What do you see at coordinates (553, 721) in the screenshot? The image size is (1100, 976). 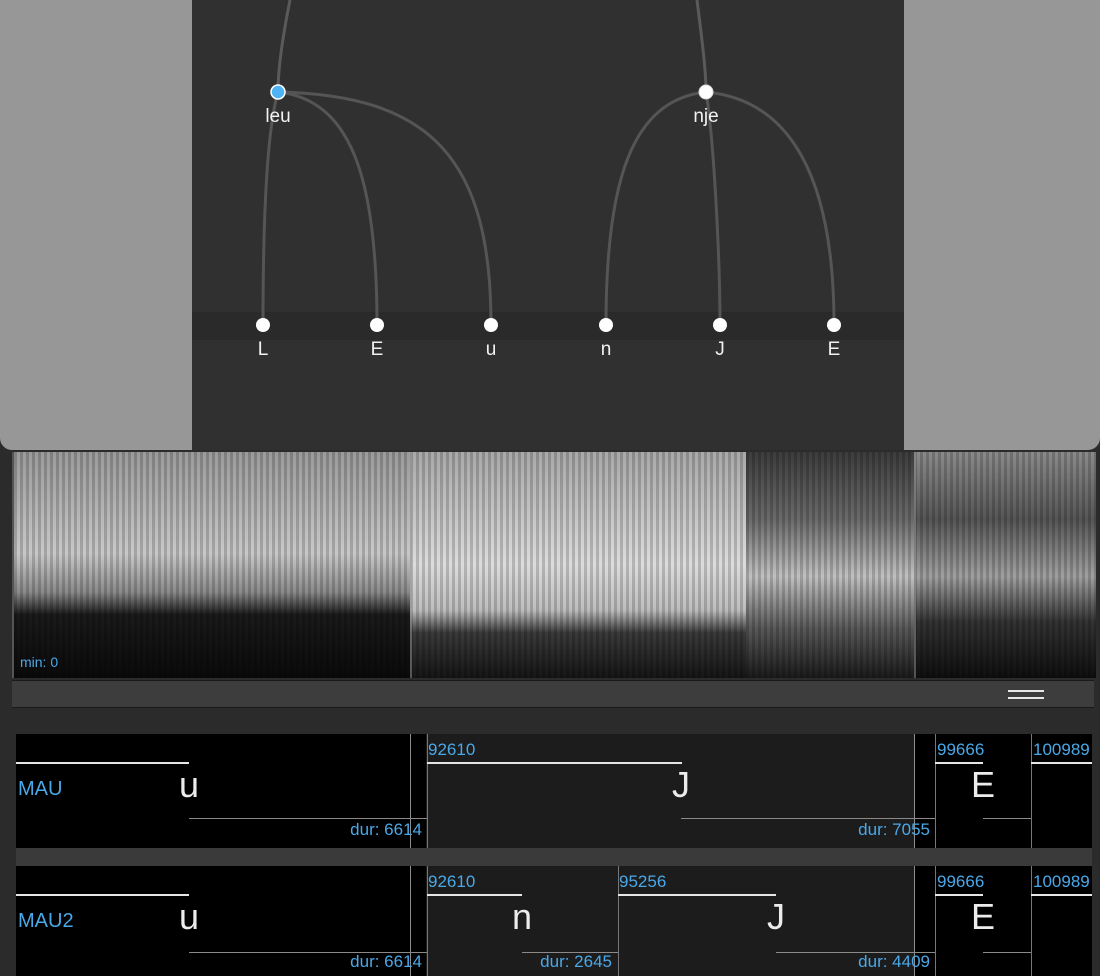 I see `divider` at bounding box center [553, 721].